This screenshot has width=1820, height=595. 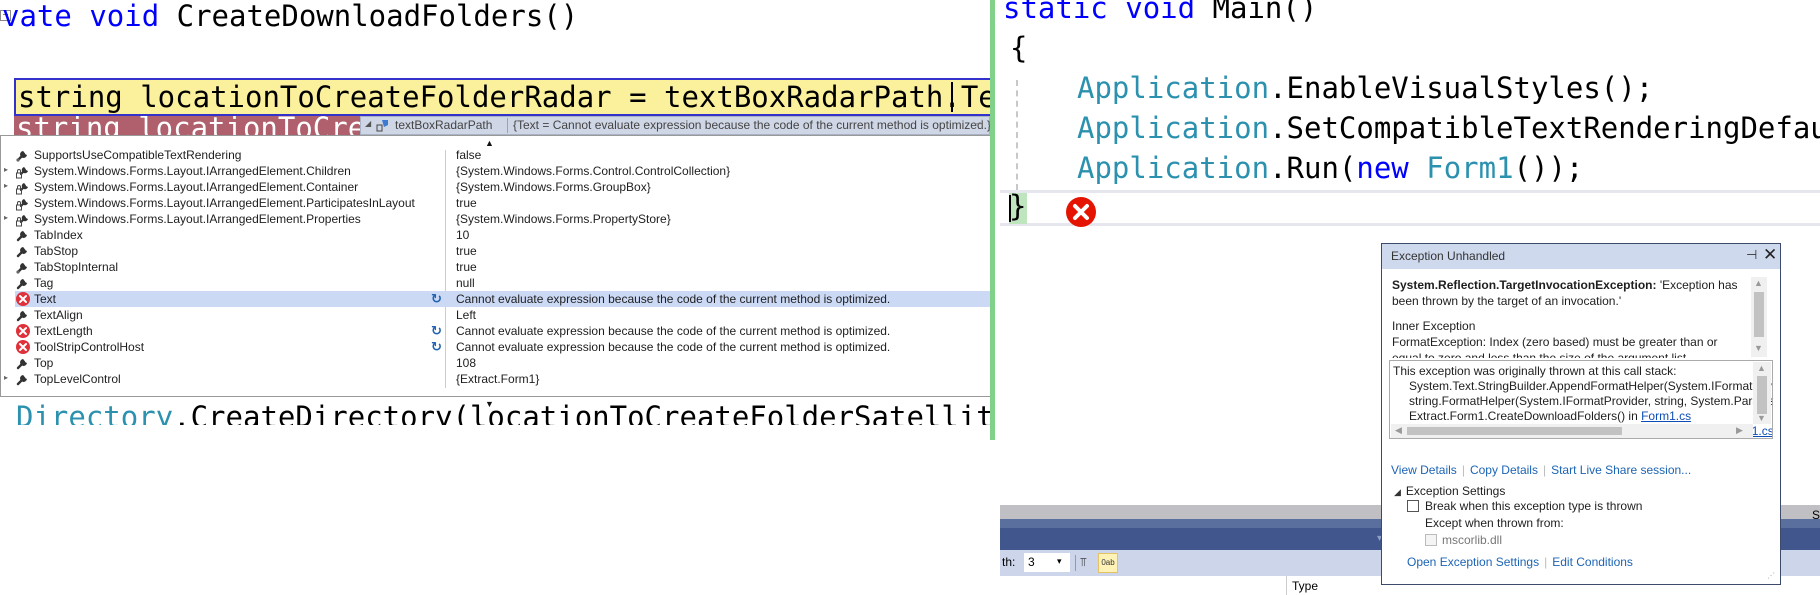 What do you see at coordinates (1081, 212) in the screenshot?
I see `exception-error-icon` at bounding box center [1081, 212].